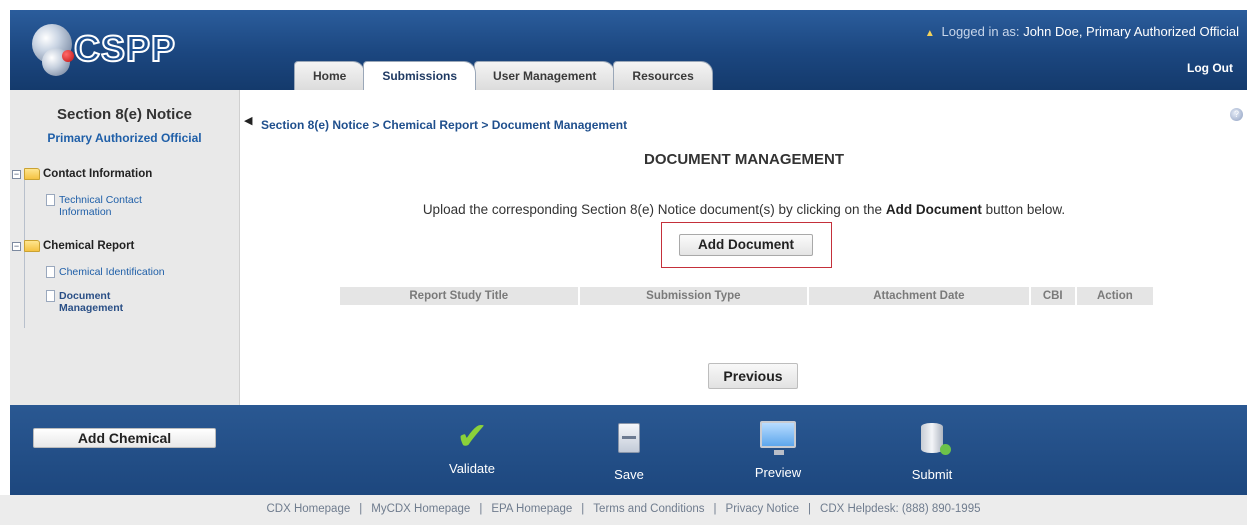 Image resolution: width=1247 pixels, height=525 pixels. I want to click on tree-group-contact-information: − Contact Information, so click(82, 174).